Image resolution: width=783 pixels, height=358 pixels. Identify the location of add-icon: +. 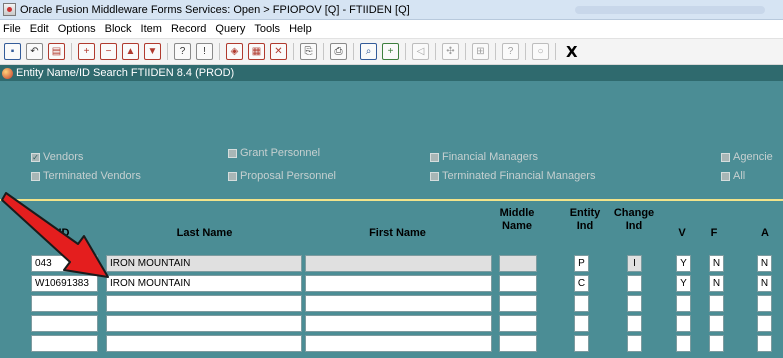
(390, 51).